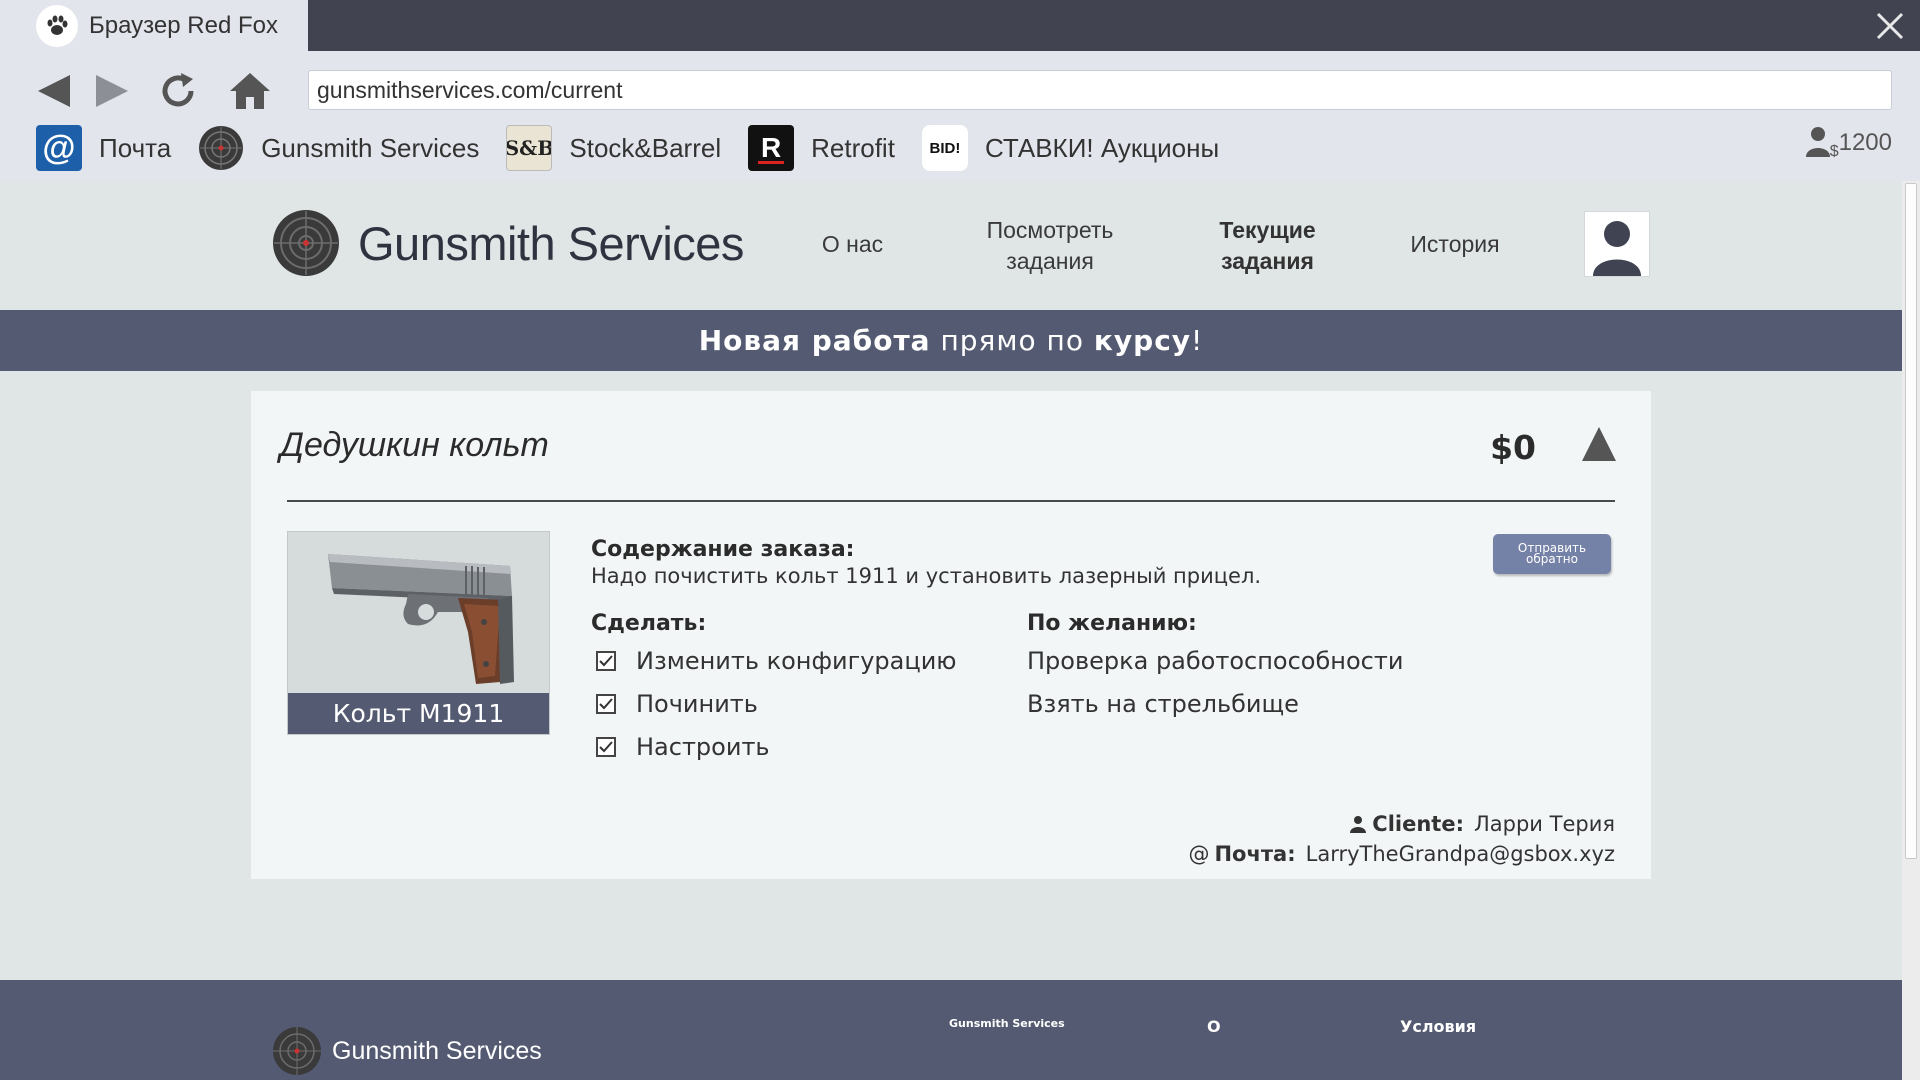 This screenshot has height=1080, width=1920. I want to click on bookmark-bid-auctions: BID! СТАВКИ! Аукционы, so click(1070, 148).